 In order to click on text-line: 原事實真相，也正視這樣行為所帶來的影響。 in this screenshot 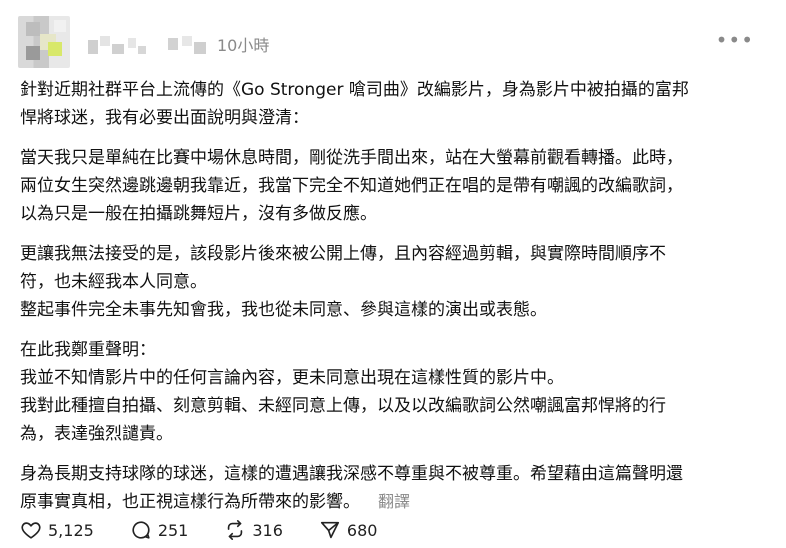, I will do `click(190, 502)`.